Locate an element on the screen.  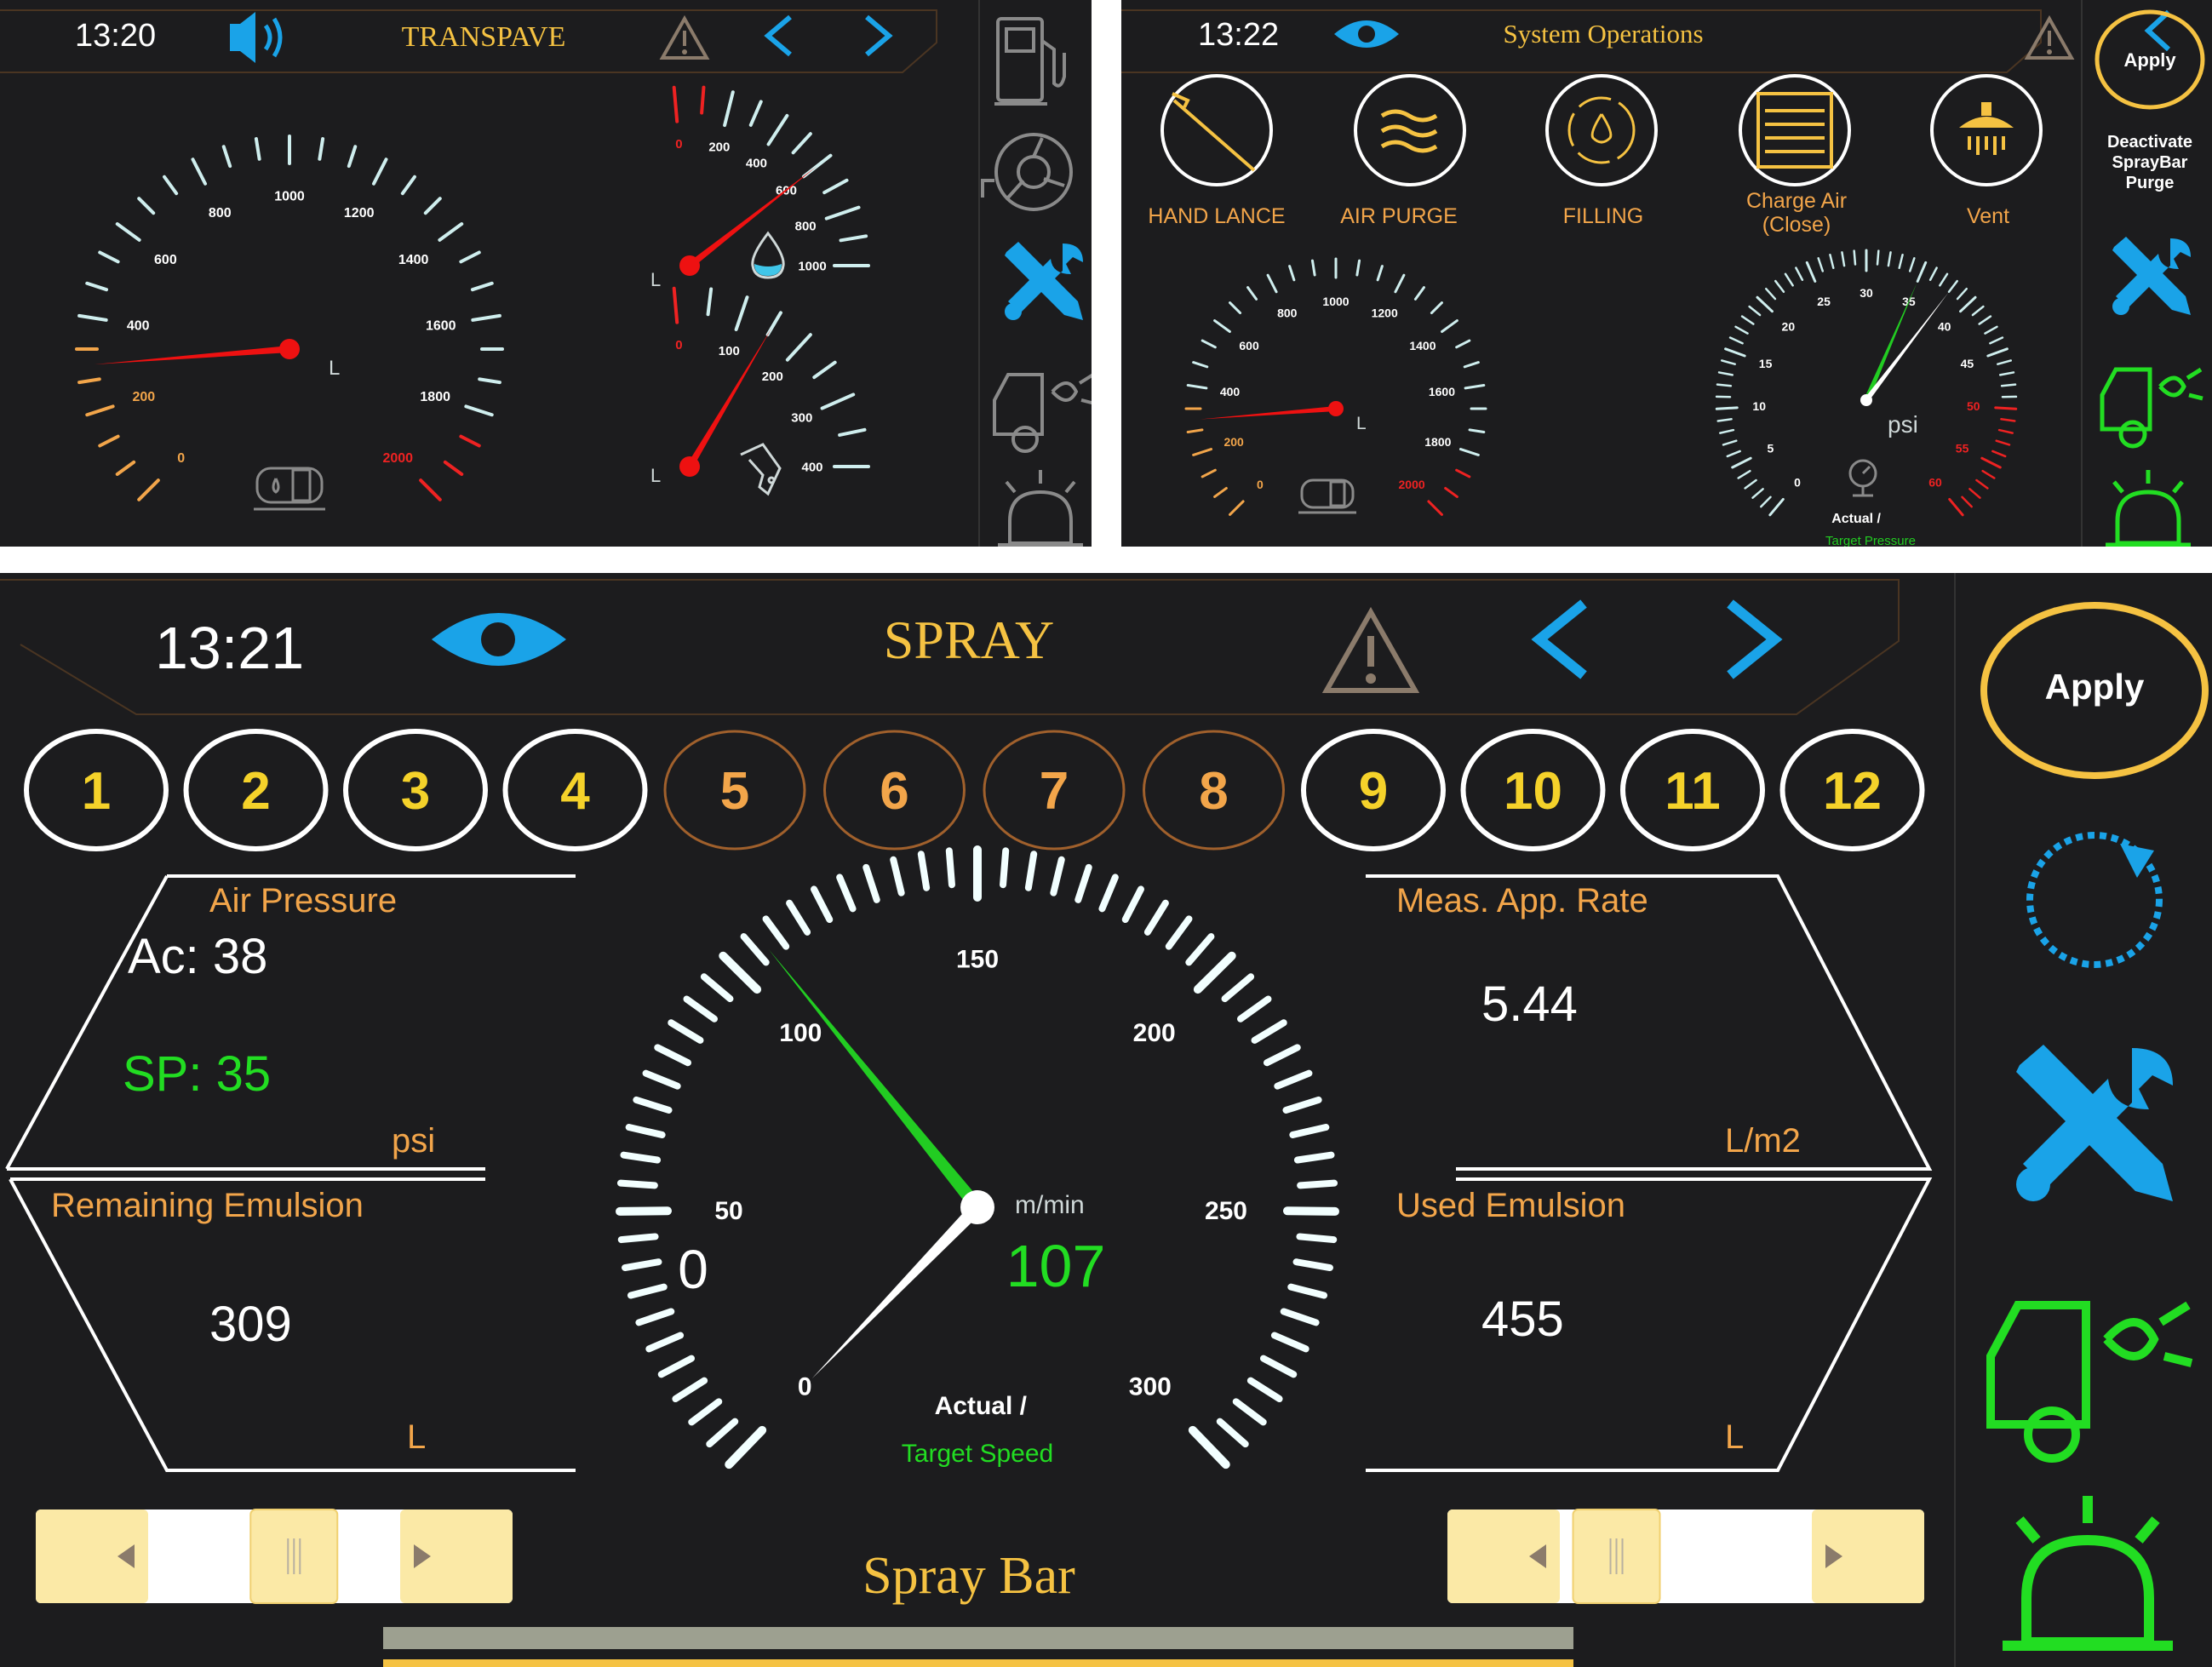
hand-lance-button is located at coordinates (1217, 130).